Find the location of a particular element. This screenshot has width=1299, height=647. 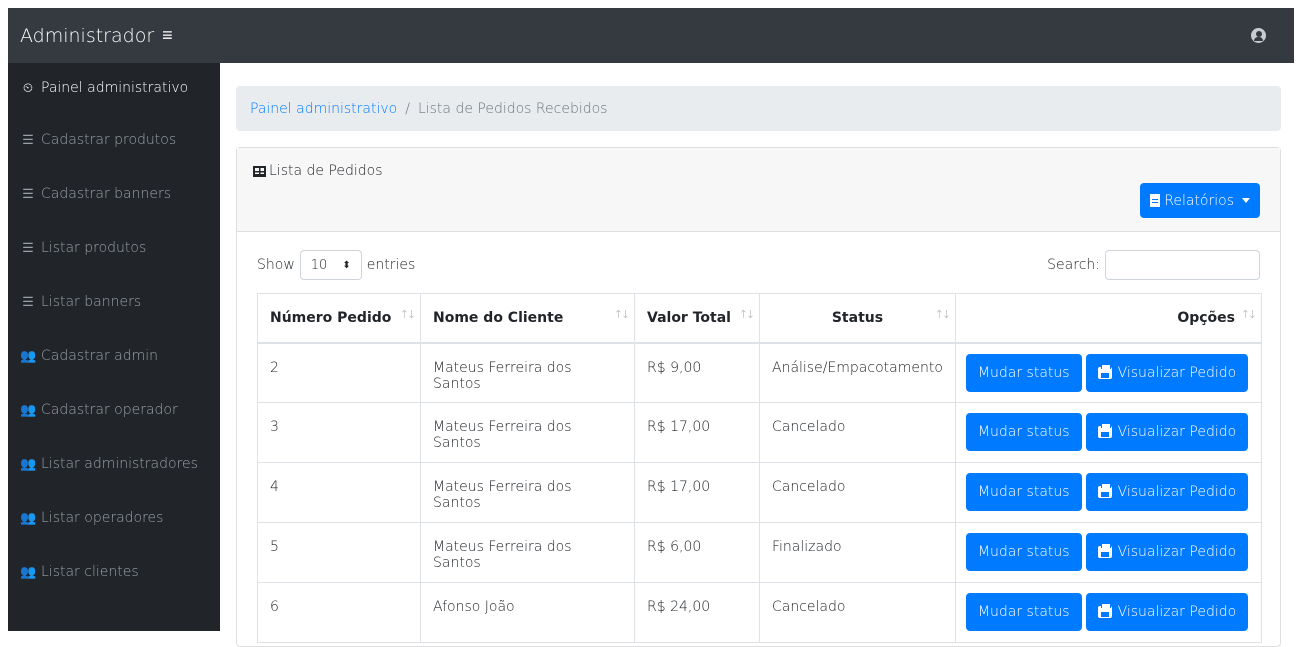

cell-numero: 4 is located at coordinates (339, 492).